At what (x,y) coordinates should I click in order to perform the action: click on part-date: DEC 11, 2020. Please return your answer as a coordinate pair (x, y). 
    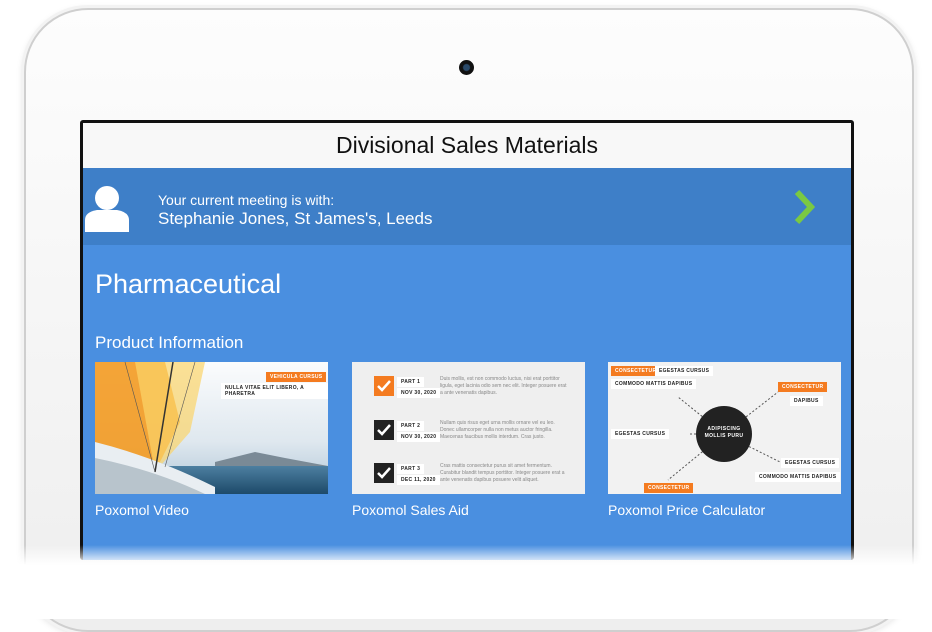
    Looking at the image, I should click on (418, 480).